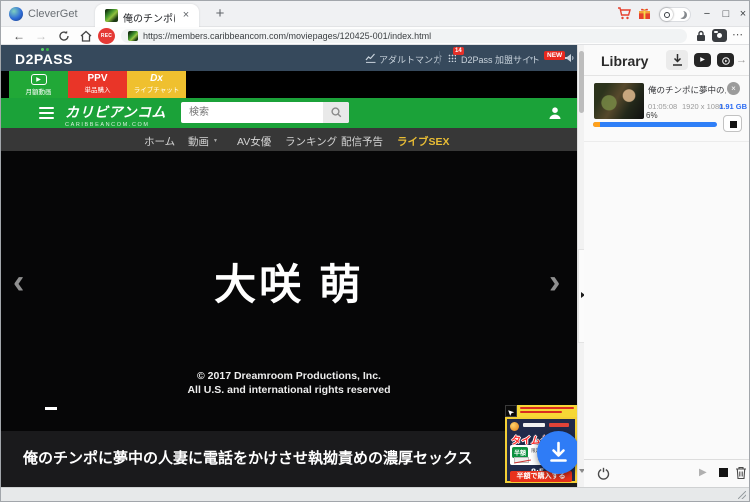  Describe the element at coordinates (254, 141) in the screenshot. I see `nav-actresses: AV女優` at that location.